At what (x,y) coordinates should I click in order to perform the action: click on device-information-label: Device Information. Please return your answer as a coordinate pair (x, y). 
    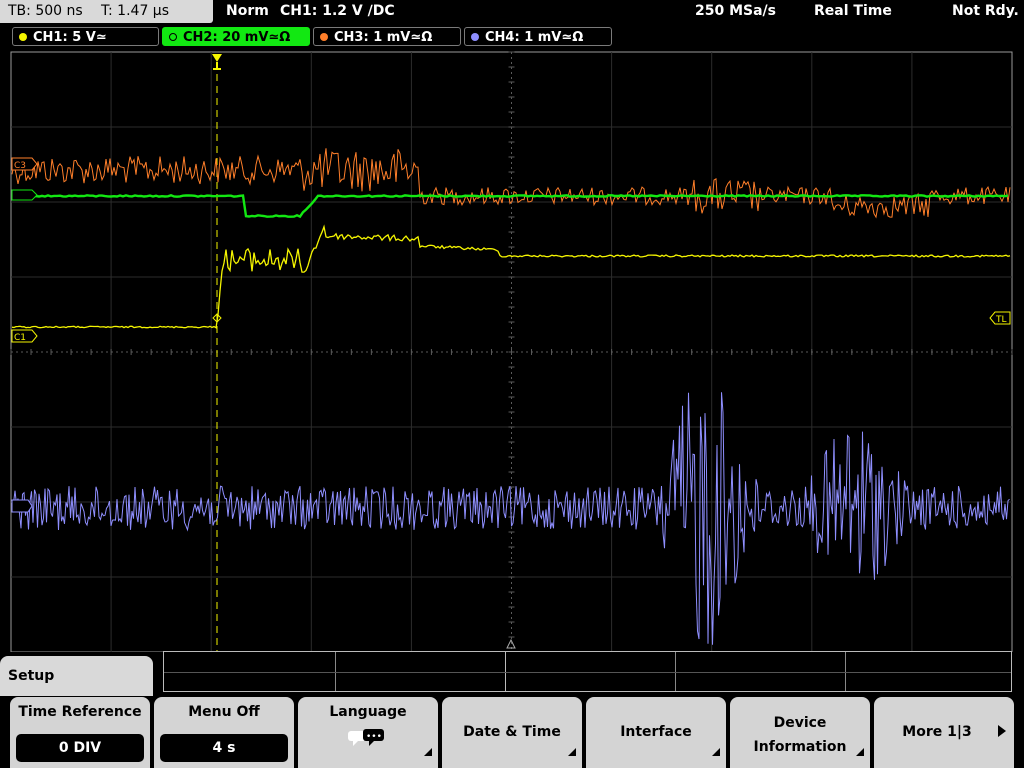
    Looking at the image, I should click on (800, 735).